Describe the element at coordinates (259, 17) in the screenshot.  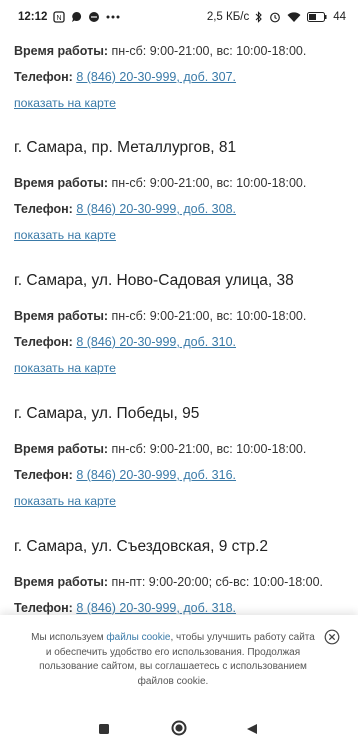
I see `bluetooth-icon` at that location.